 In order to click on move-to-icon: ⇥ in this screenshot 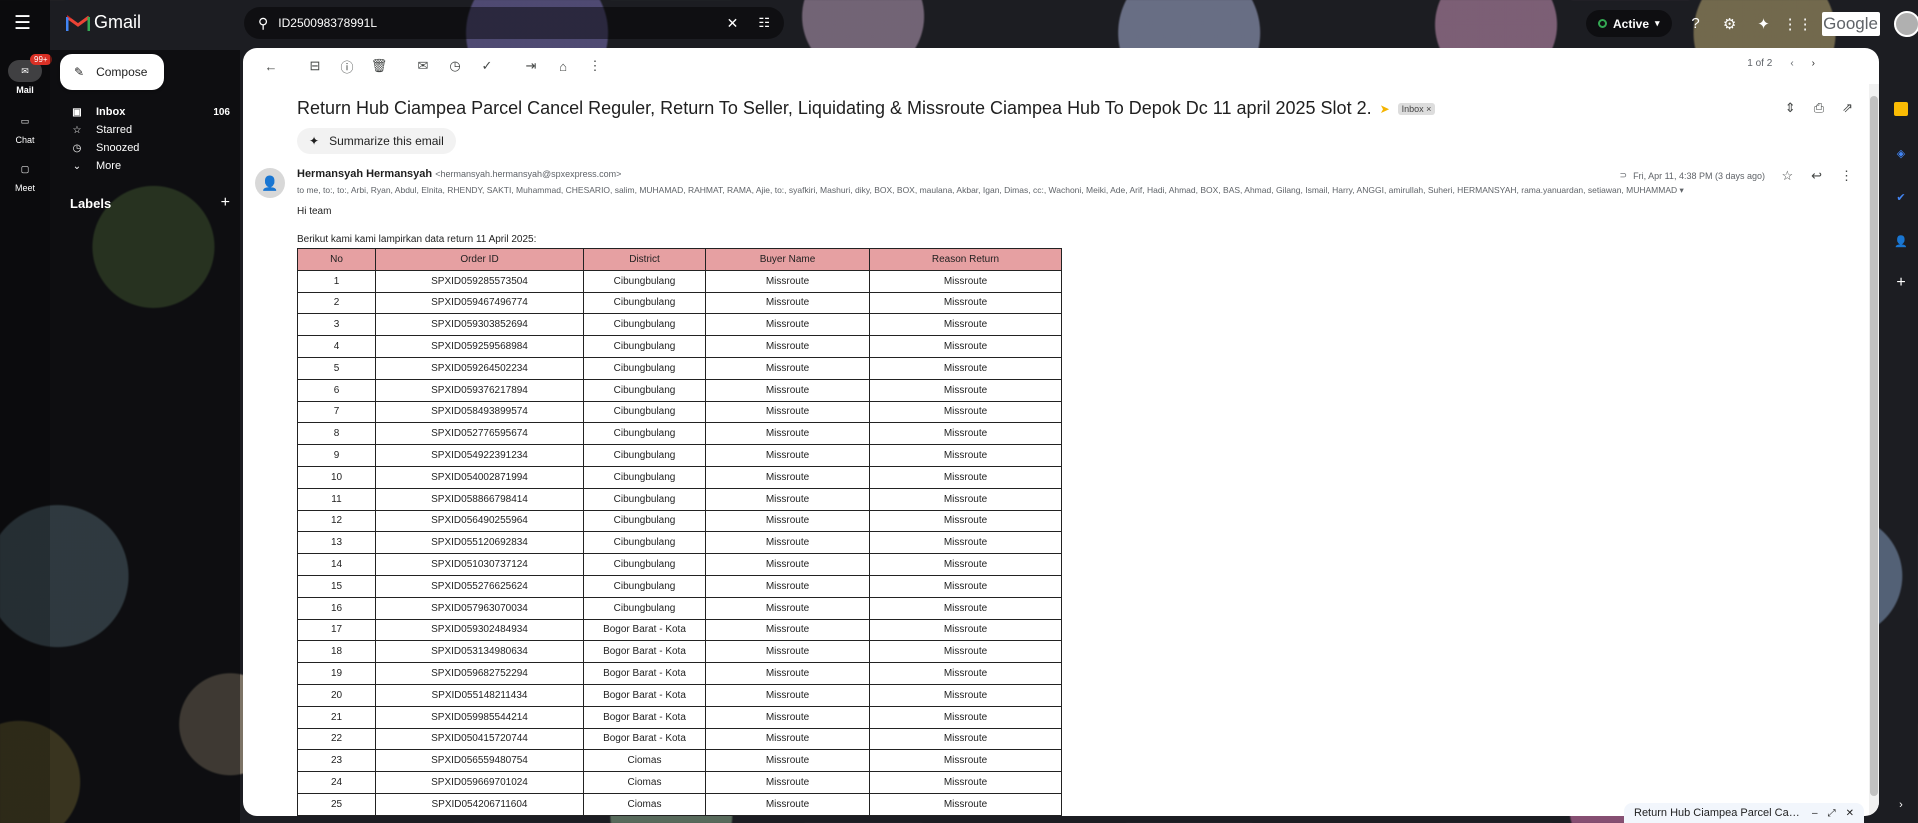, I will do `click(531, 66)`.